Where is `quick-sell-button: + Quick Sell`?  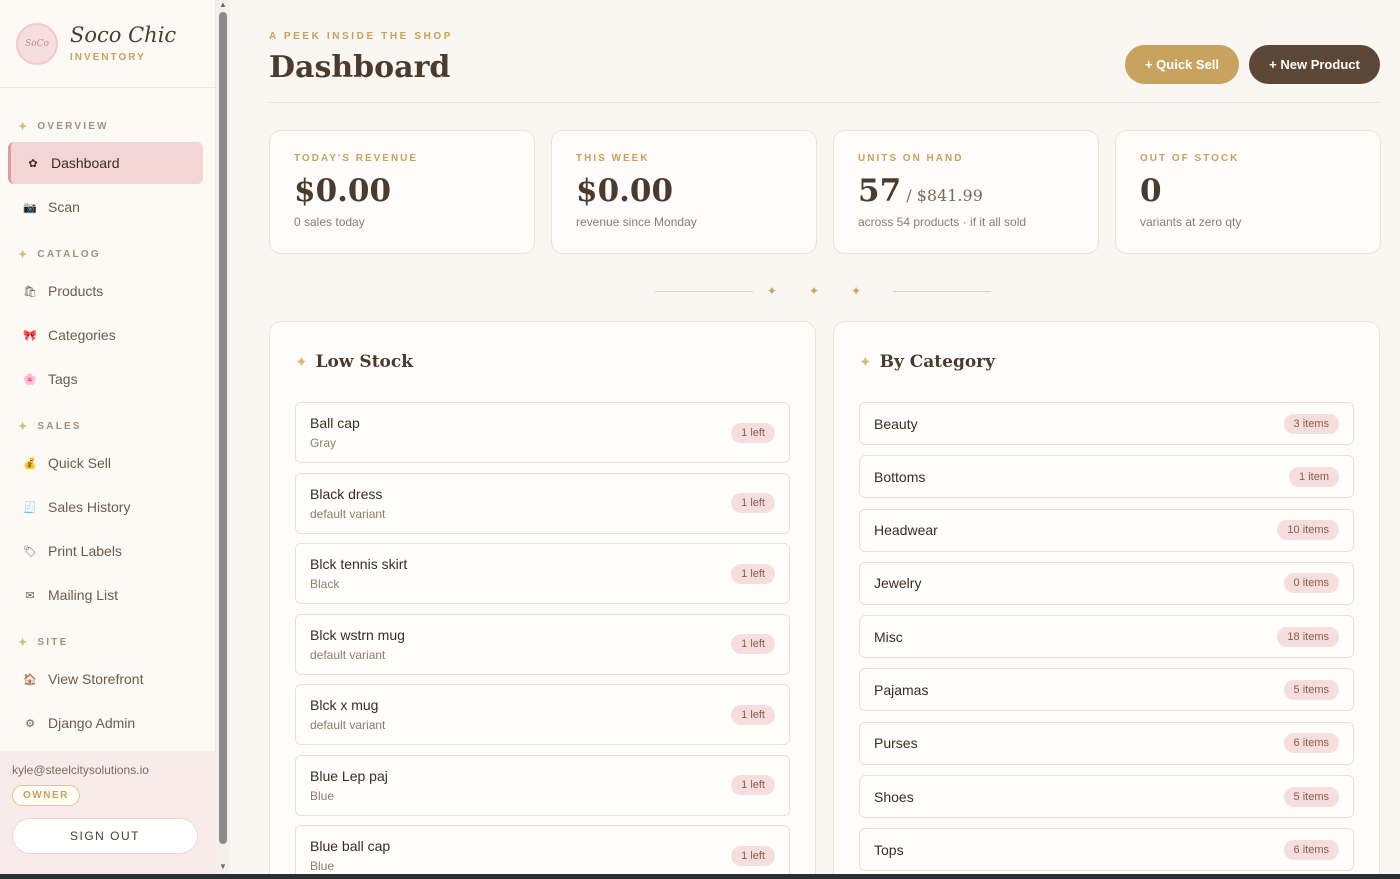
quick-sell-button: + Quick Sell is located at coordinates (1182, 64).